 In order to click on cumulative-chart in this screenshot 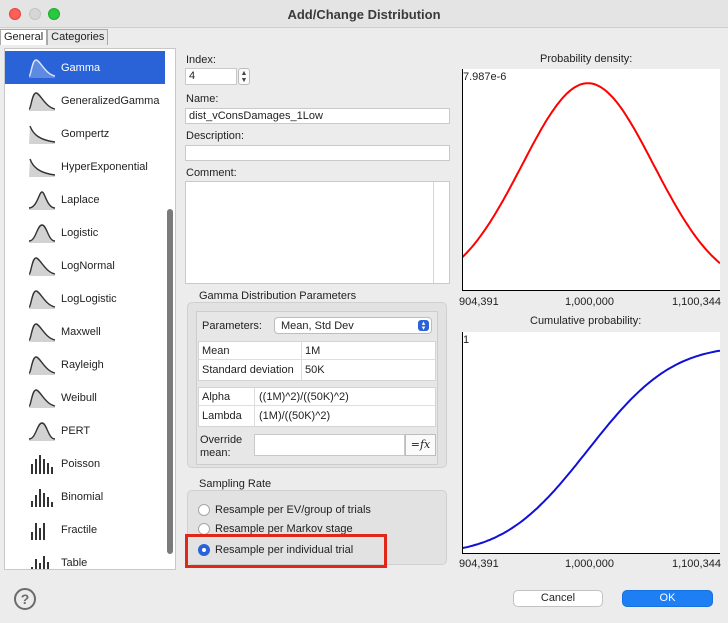, I will do `click(591, 443)`.